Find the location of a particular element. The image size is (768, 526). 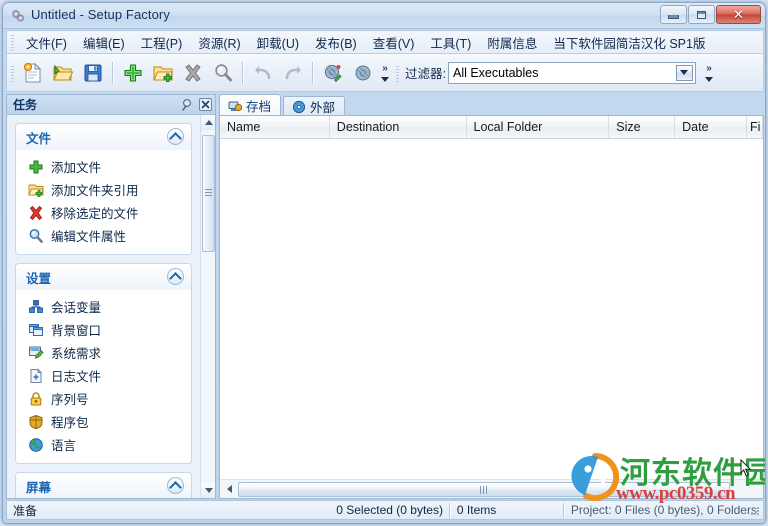

tab-external: 外部 is located at coordinates (314, 106).